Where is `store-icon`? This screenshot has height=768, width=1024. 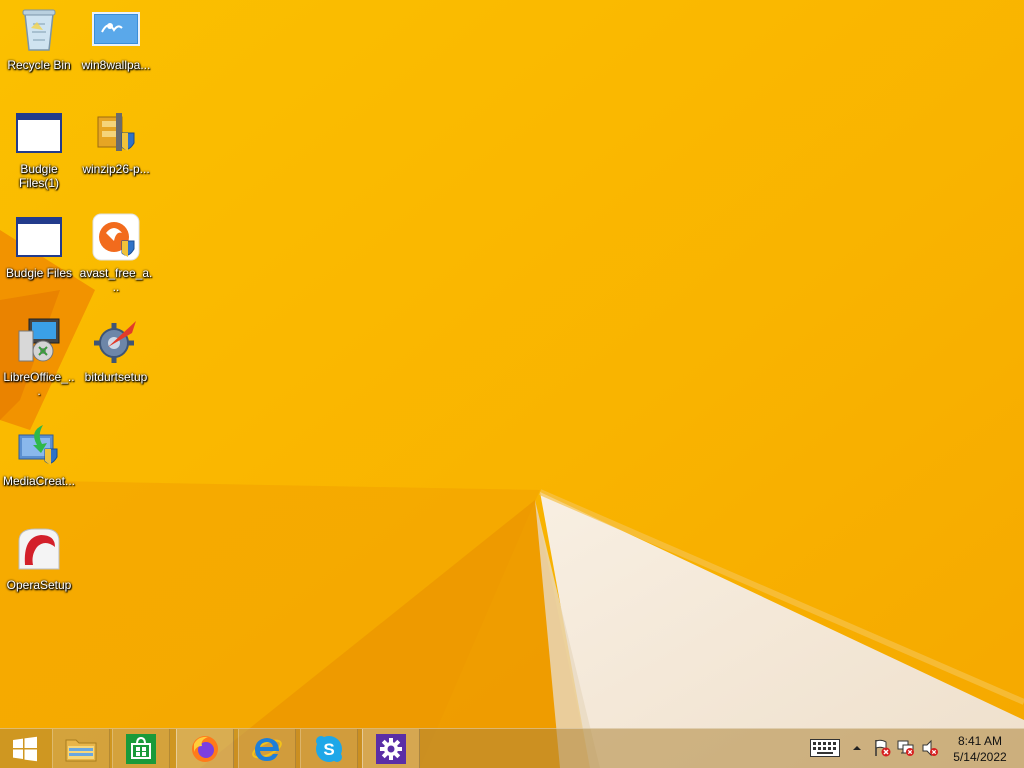 store-icon is located at coordinates (141, 748).